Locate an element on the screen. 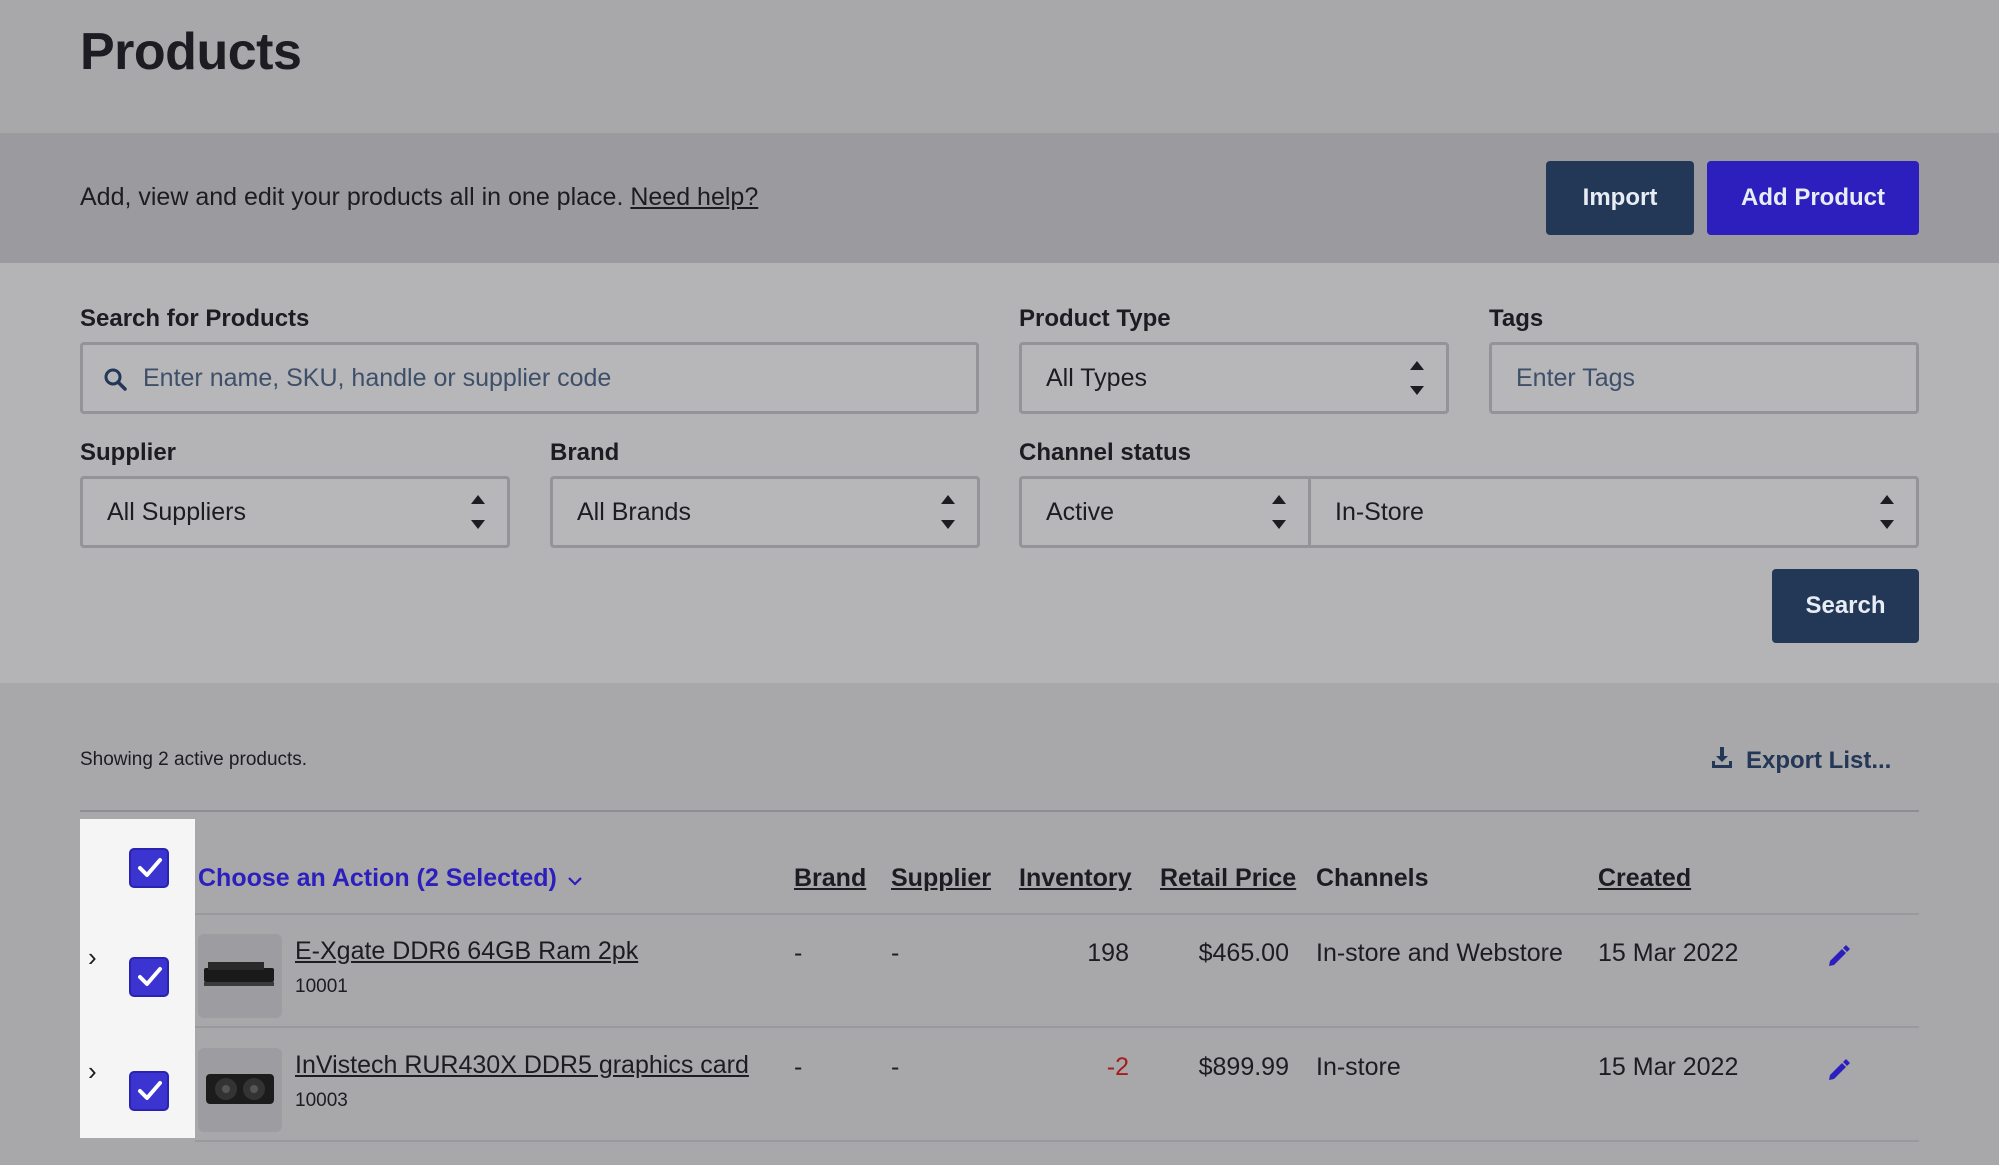 This screenshot has height=1165, width=1999. search-icon is located at coordinates (115, 382).